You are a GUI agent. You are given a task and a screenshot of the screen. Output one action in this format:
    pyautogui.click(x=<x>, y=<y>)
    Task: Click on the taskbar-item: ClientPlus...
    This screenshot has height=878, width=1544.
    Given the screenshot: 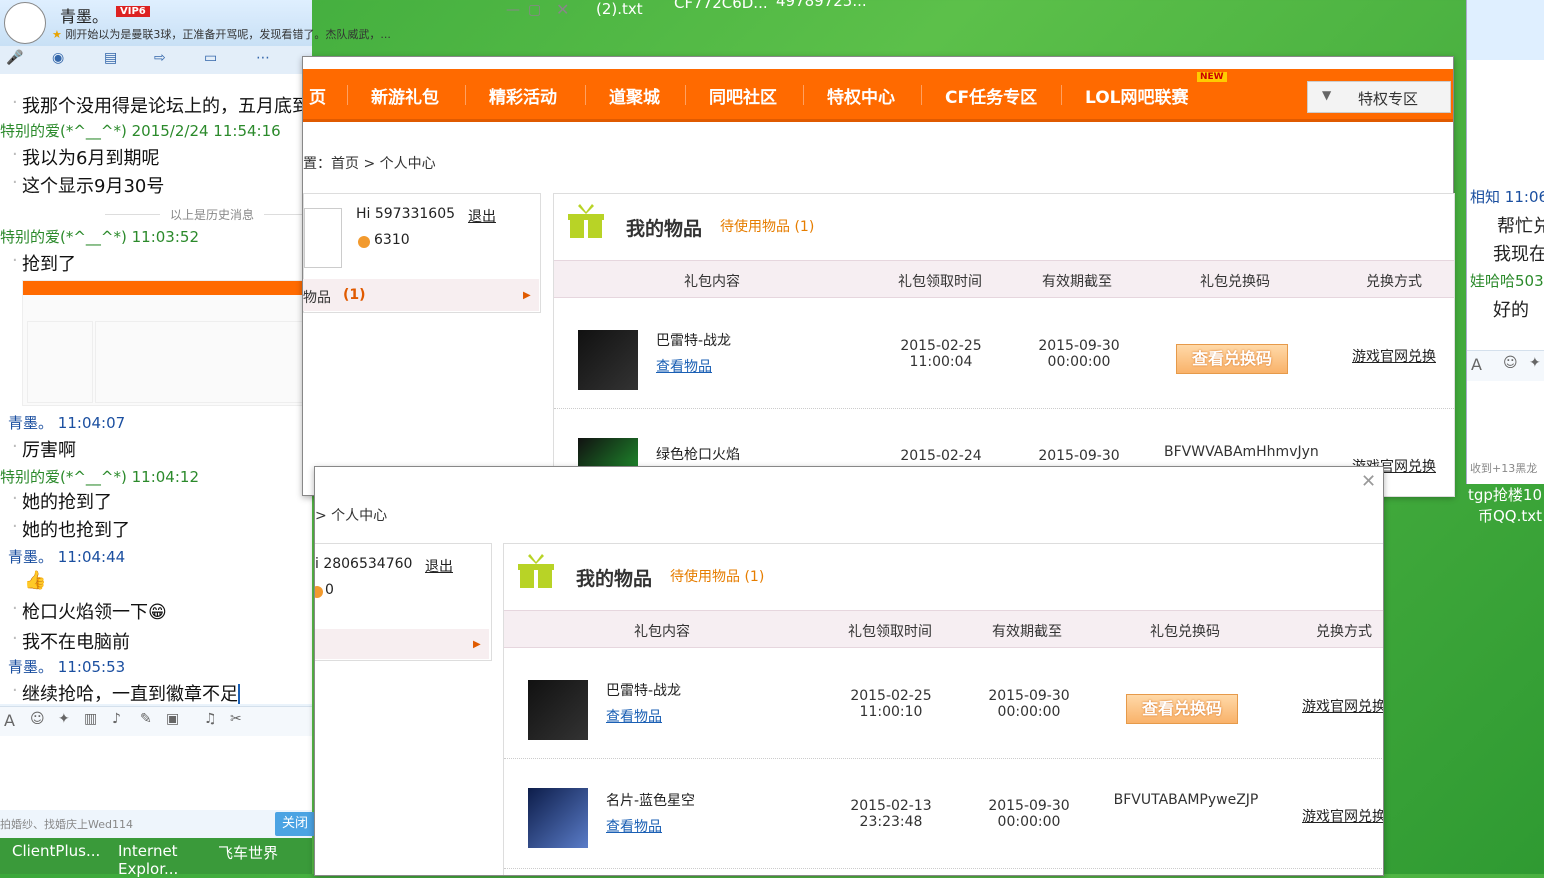 What is the action you would take?
    pyautogui.click(x=56, y=851)
    